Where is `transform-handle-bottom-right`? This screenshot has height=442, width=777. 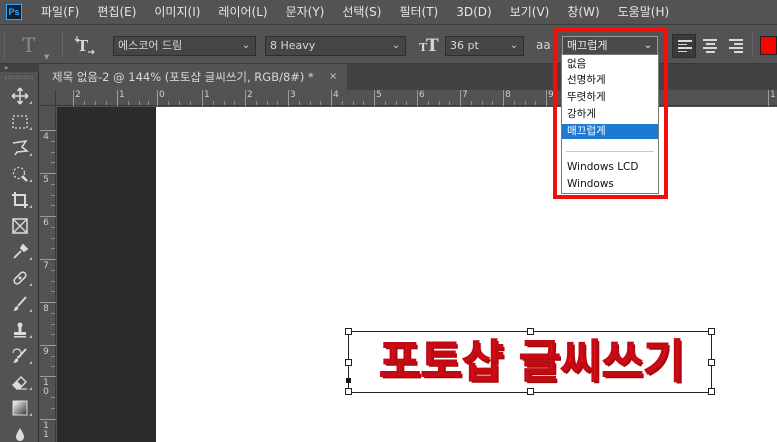 transform-handle-bottom-right is located at coordinates (711, 391).